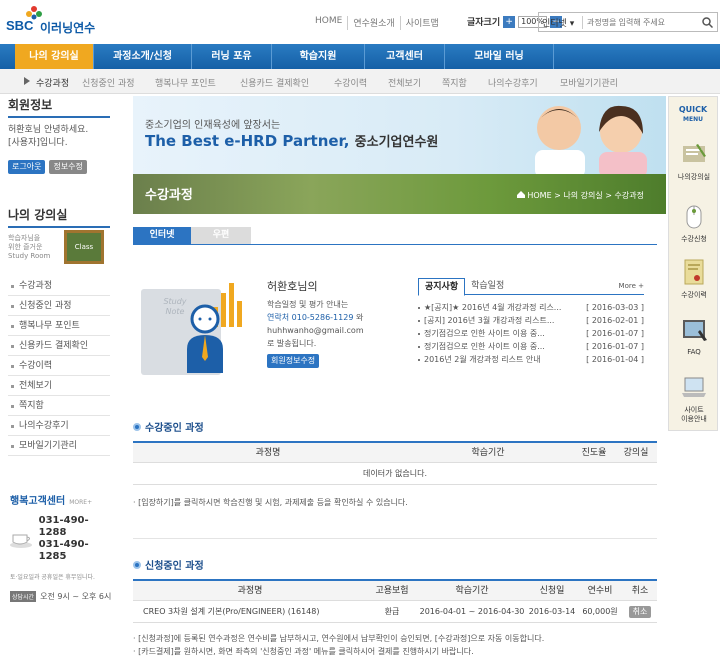  Describe the element at coordinates (589, 82) in the screenshot. I see `lnb-item-mobile-devices: 모바일기기관리` at that location.